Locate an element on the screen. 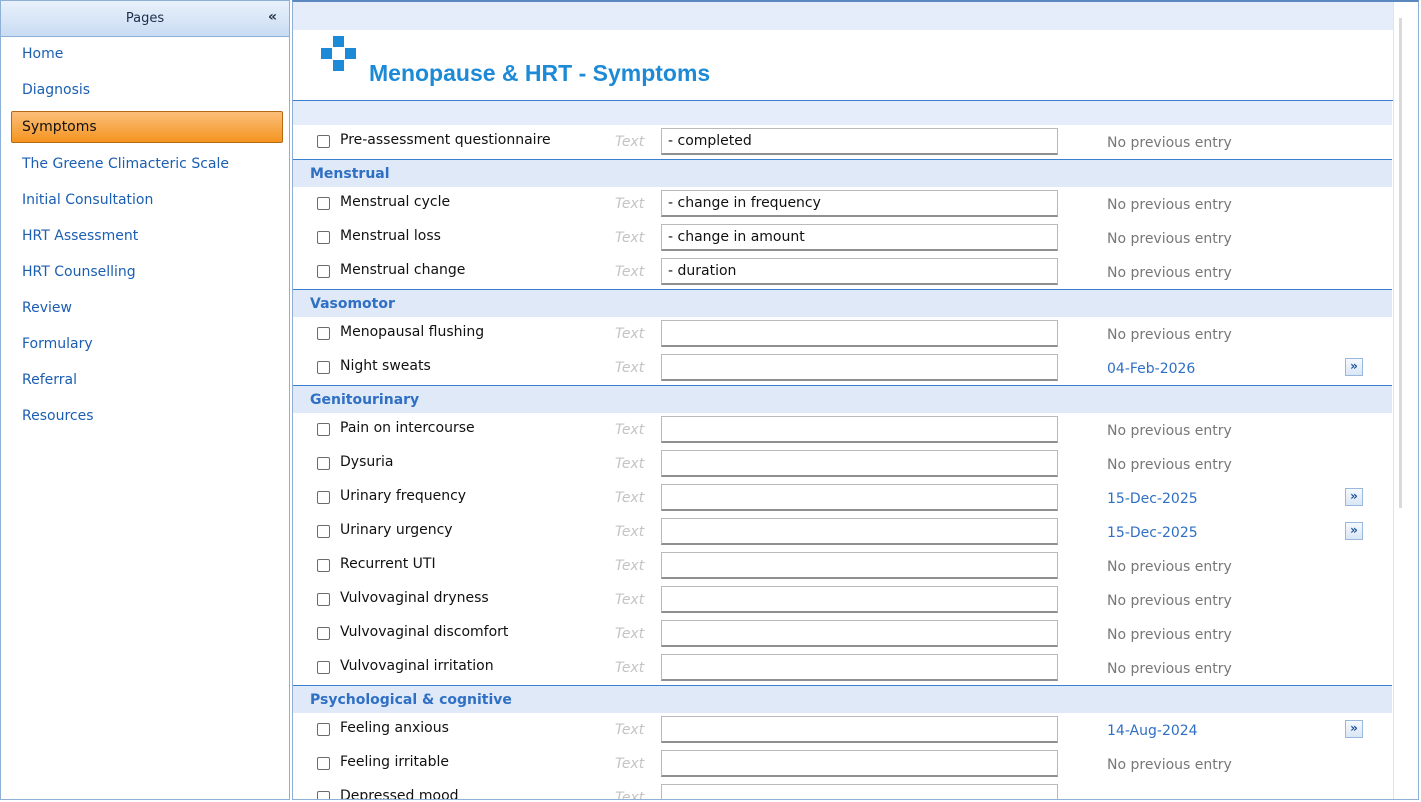  symptom-label: Feeling anxious is located at coordinates (394, 728).